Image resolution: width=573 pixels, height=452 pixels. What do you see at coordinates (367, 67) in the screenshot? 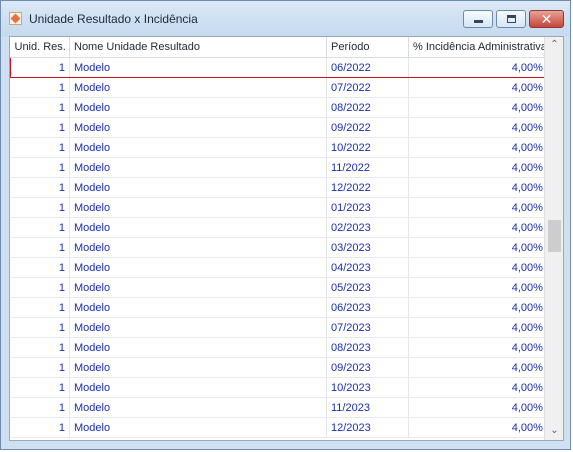
I see `cell-periodo: 06/2022` at bounding box center [367, 67].